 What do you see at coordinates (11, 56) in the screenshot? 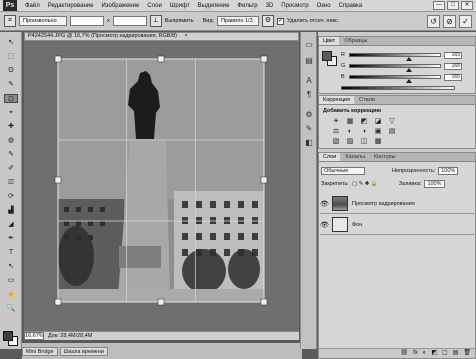
I see `marquee-tool-icon: ⬚` at bounding box center [11, 56].